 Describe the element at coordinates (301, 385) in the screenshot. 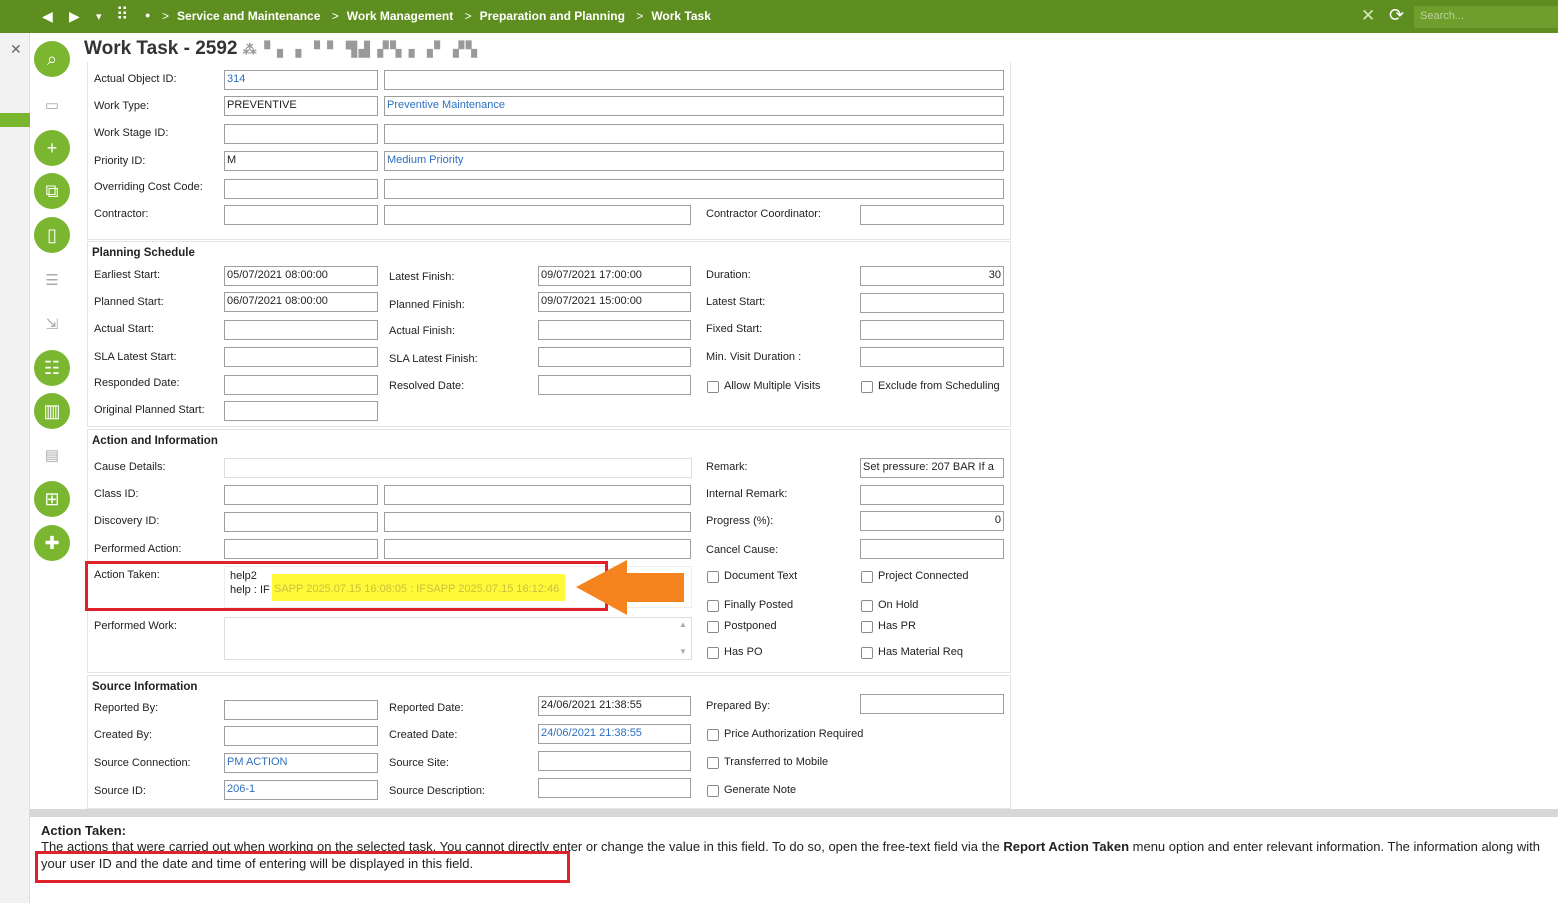

I see `responded-field` at that location.